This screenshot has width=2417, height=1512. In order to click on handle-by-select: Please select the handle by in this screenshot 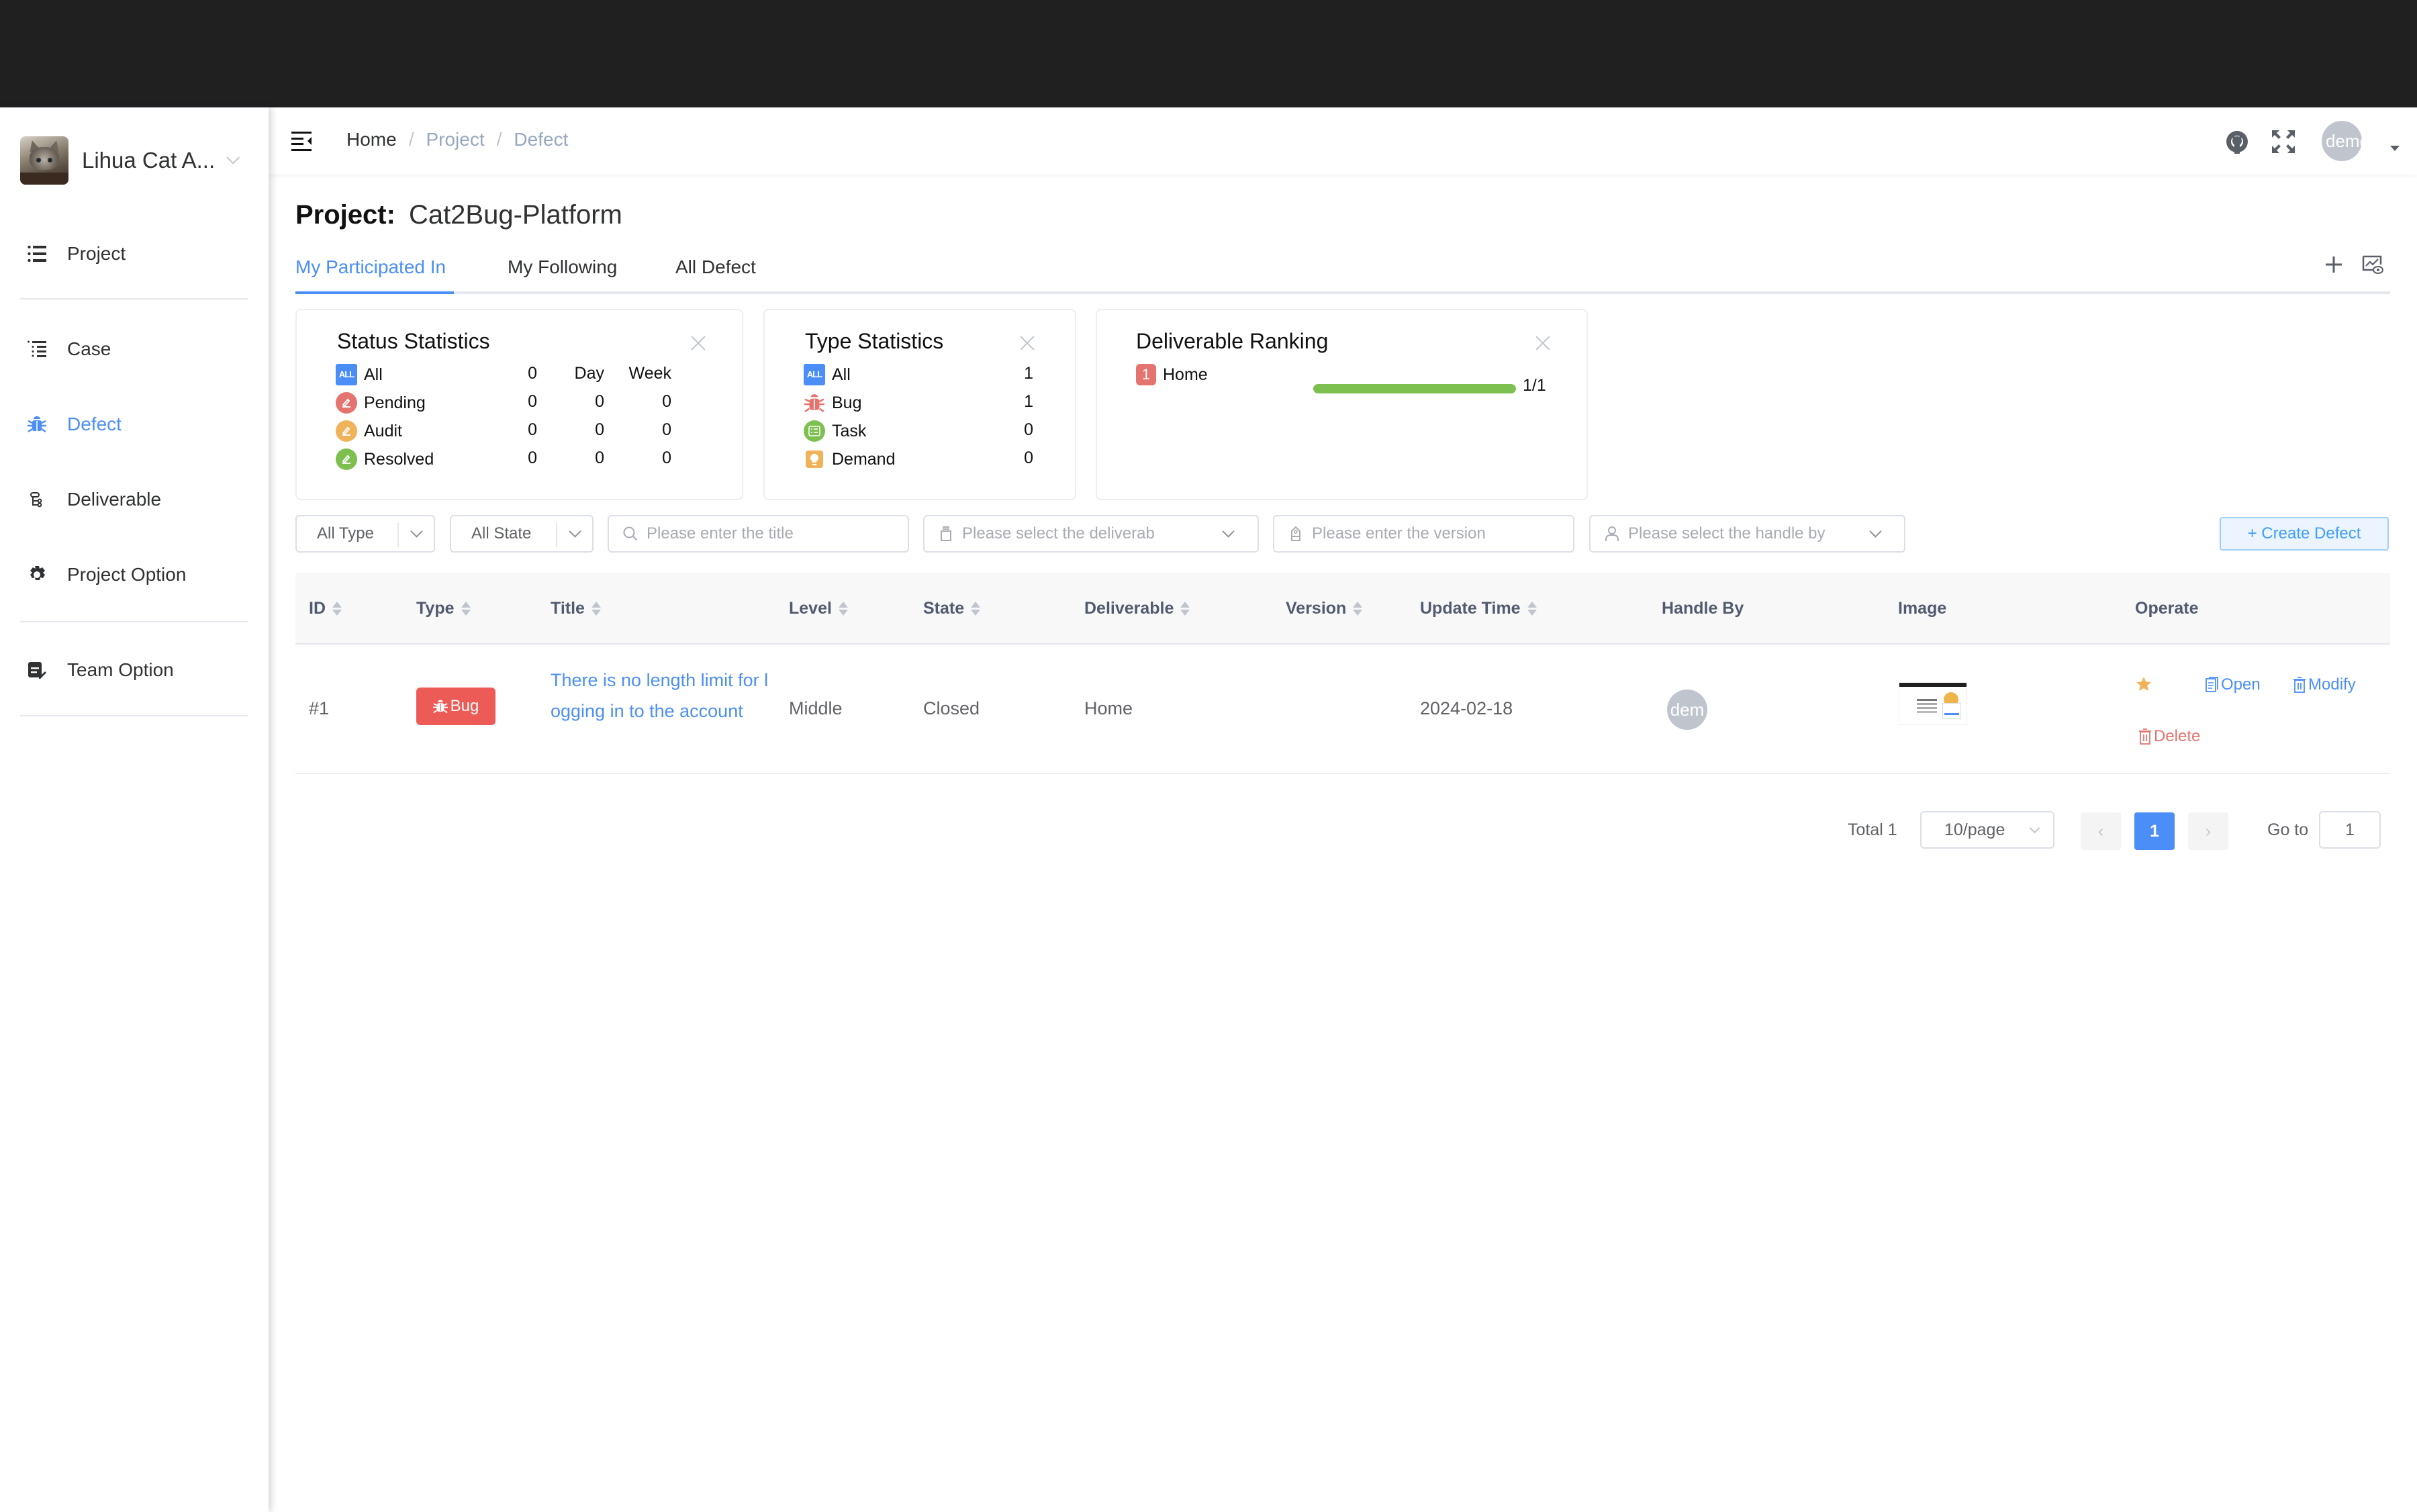, I will do `click(1747, 534)`.